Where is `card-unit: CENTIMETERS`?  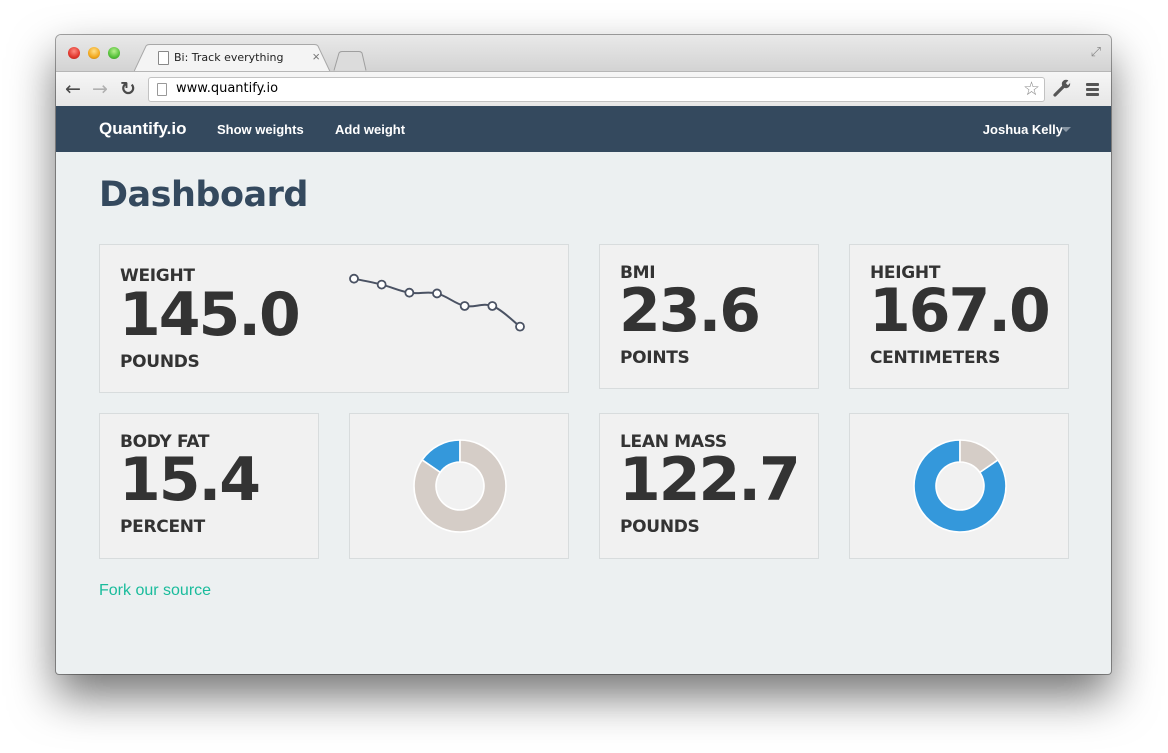
card-unit: CENTIMETERS is located at coordinates (935, 358).